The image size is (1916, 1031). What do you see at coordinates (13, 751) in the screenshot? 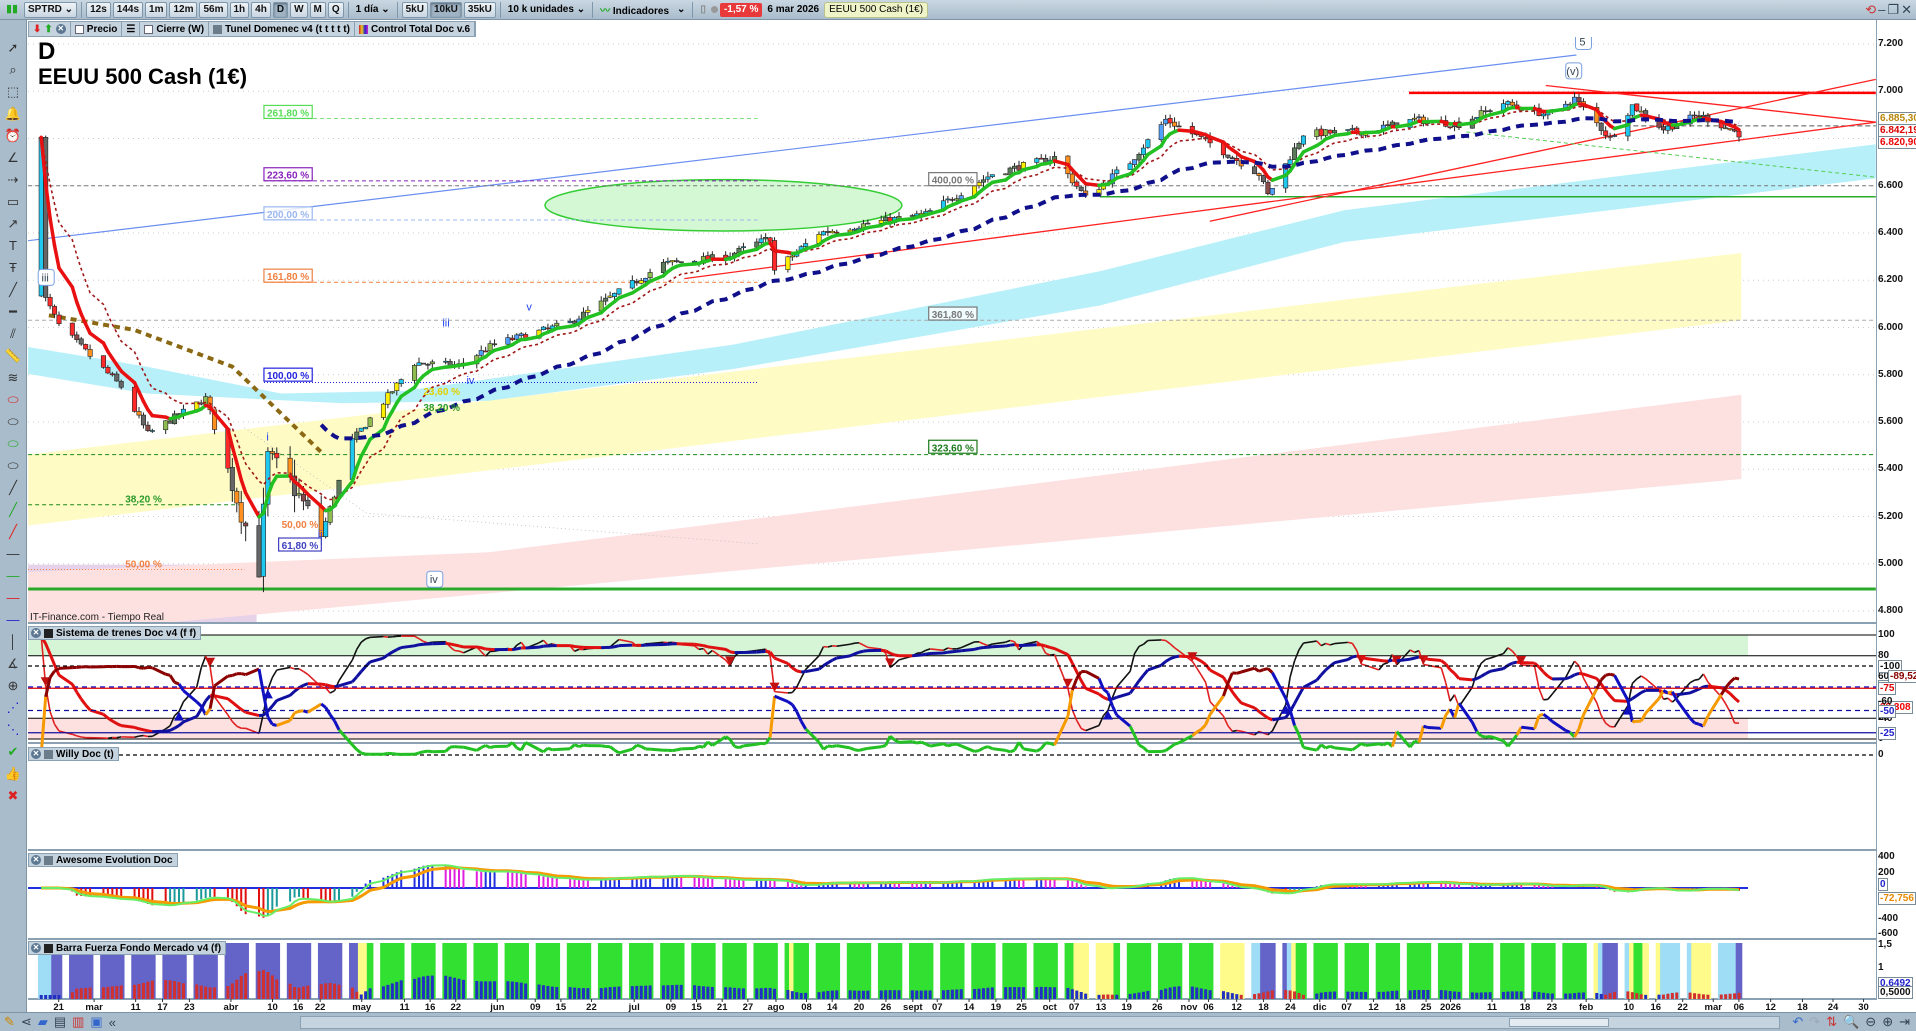
I see `check-icon: ✔` at bounding box center [13, 751].